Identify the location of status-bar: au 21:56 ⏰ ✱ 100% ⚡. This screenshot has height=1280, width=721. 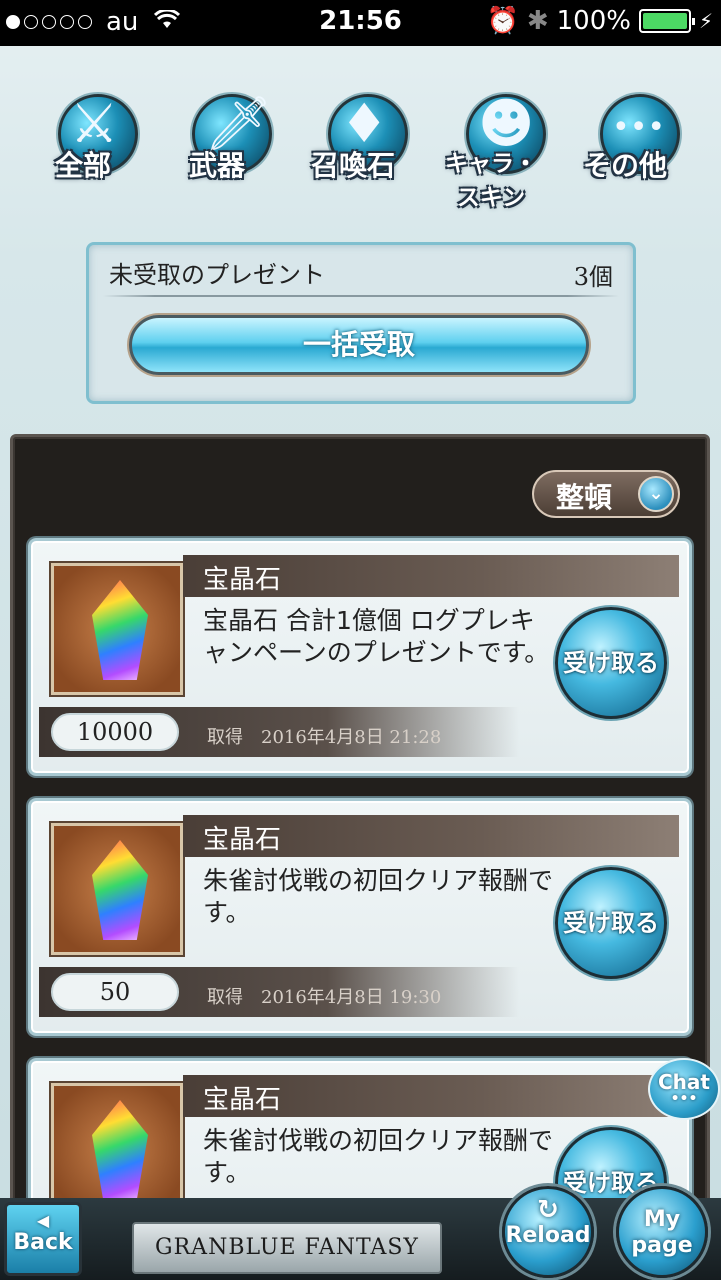
(360, 23).